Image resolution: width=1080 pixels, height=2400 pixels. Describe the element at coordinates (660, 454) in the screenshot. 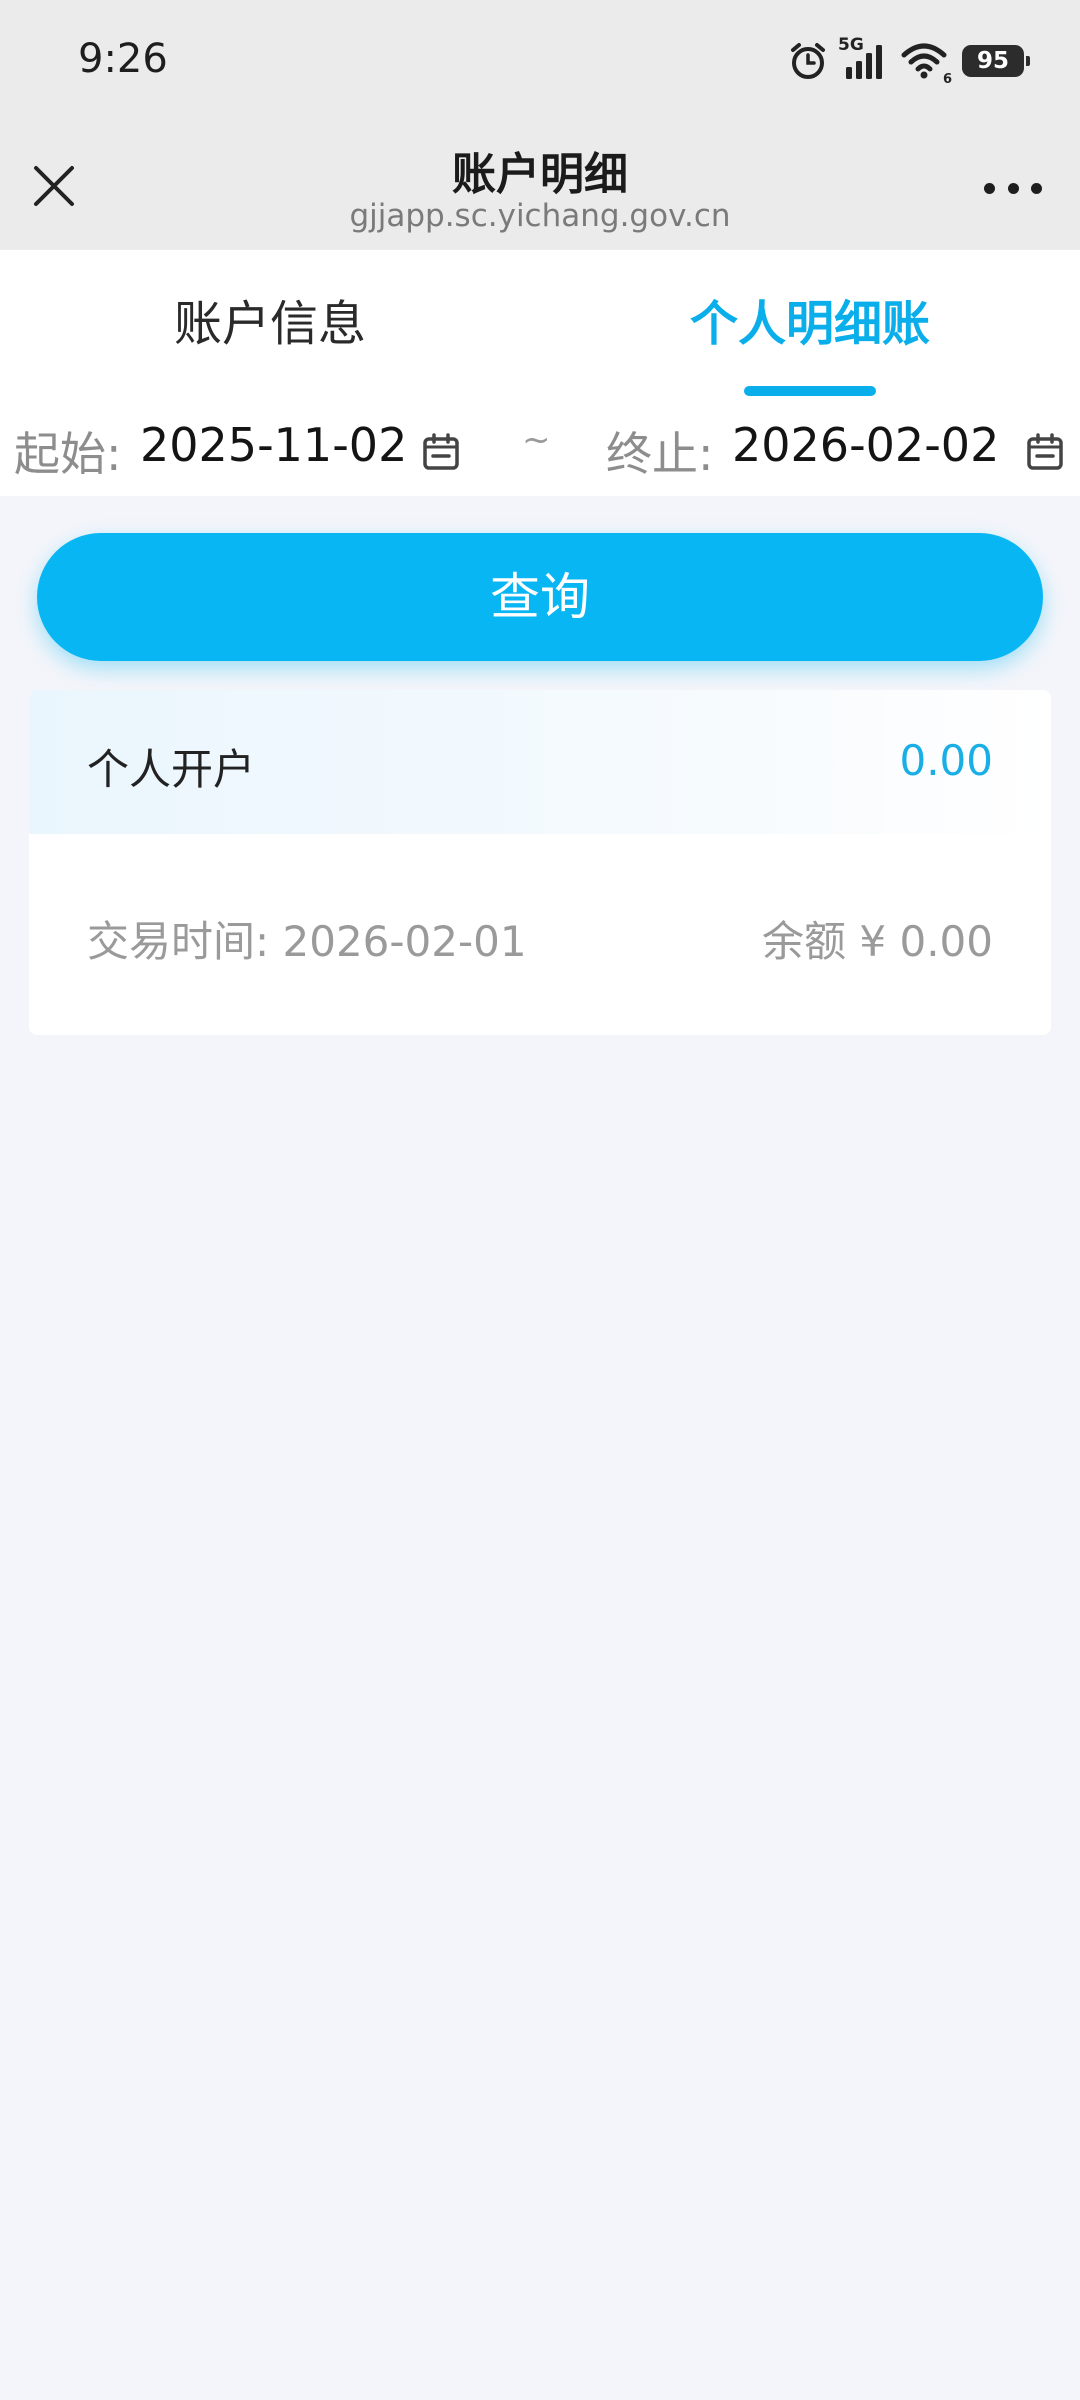

I see `end-date-label: 终止:` at that location.